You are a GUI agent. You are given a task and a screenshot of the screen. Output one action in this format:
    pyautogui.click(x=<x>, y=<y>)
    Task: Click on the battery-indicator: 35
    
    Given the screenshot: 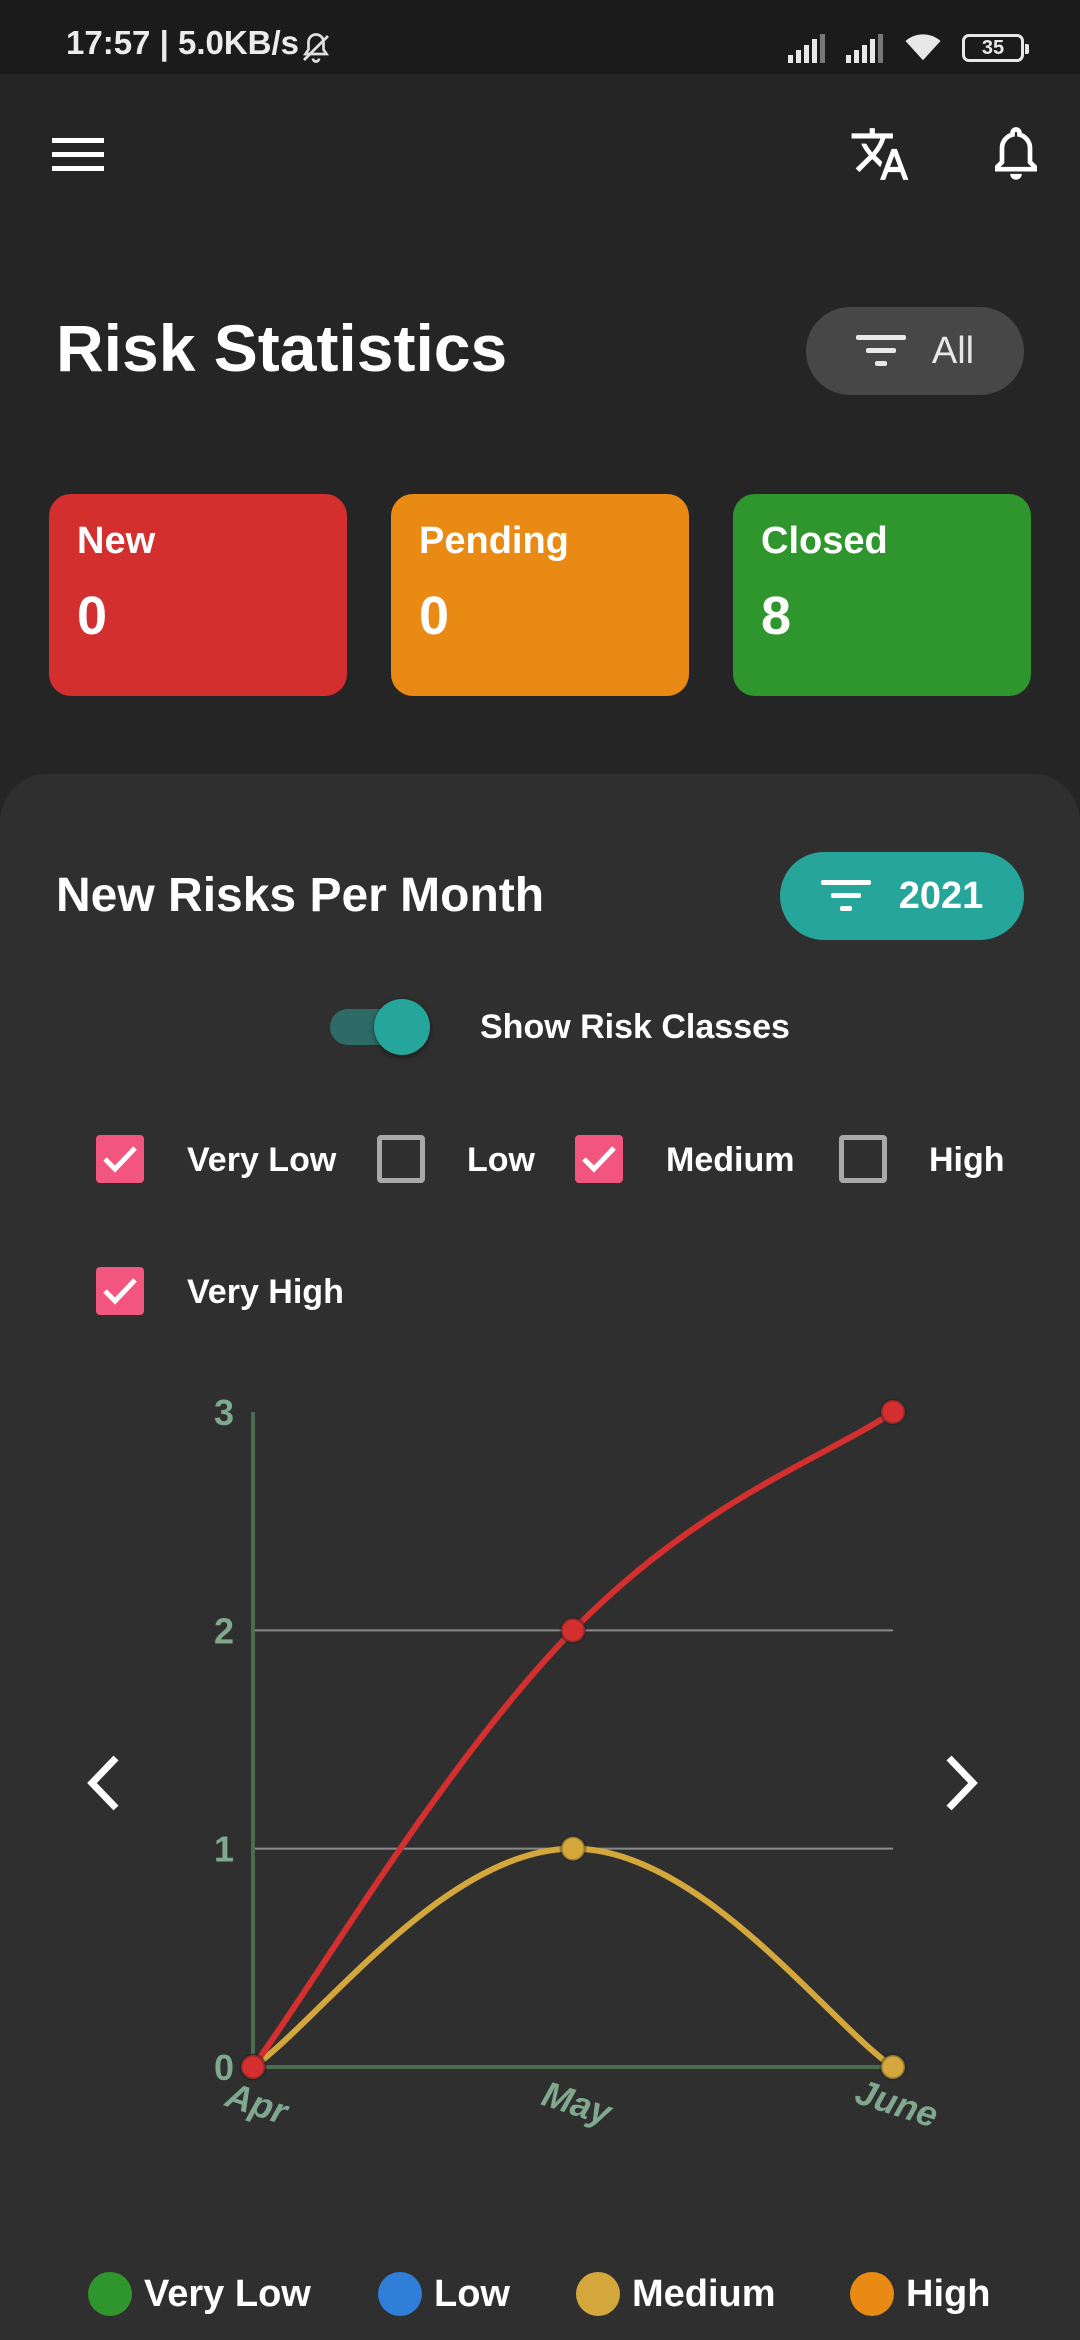 What is the action you would take?
    pyautogui.click(x=995, y=48)
    